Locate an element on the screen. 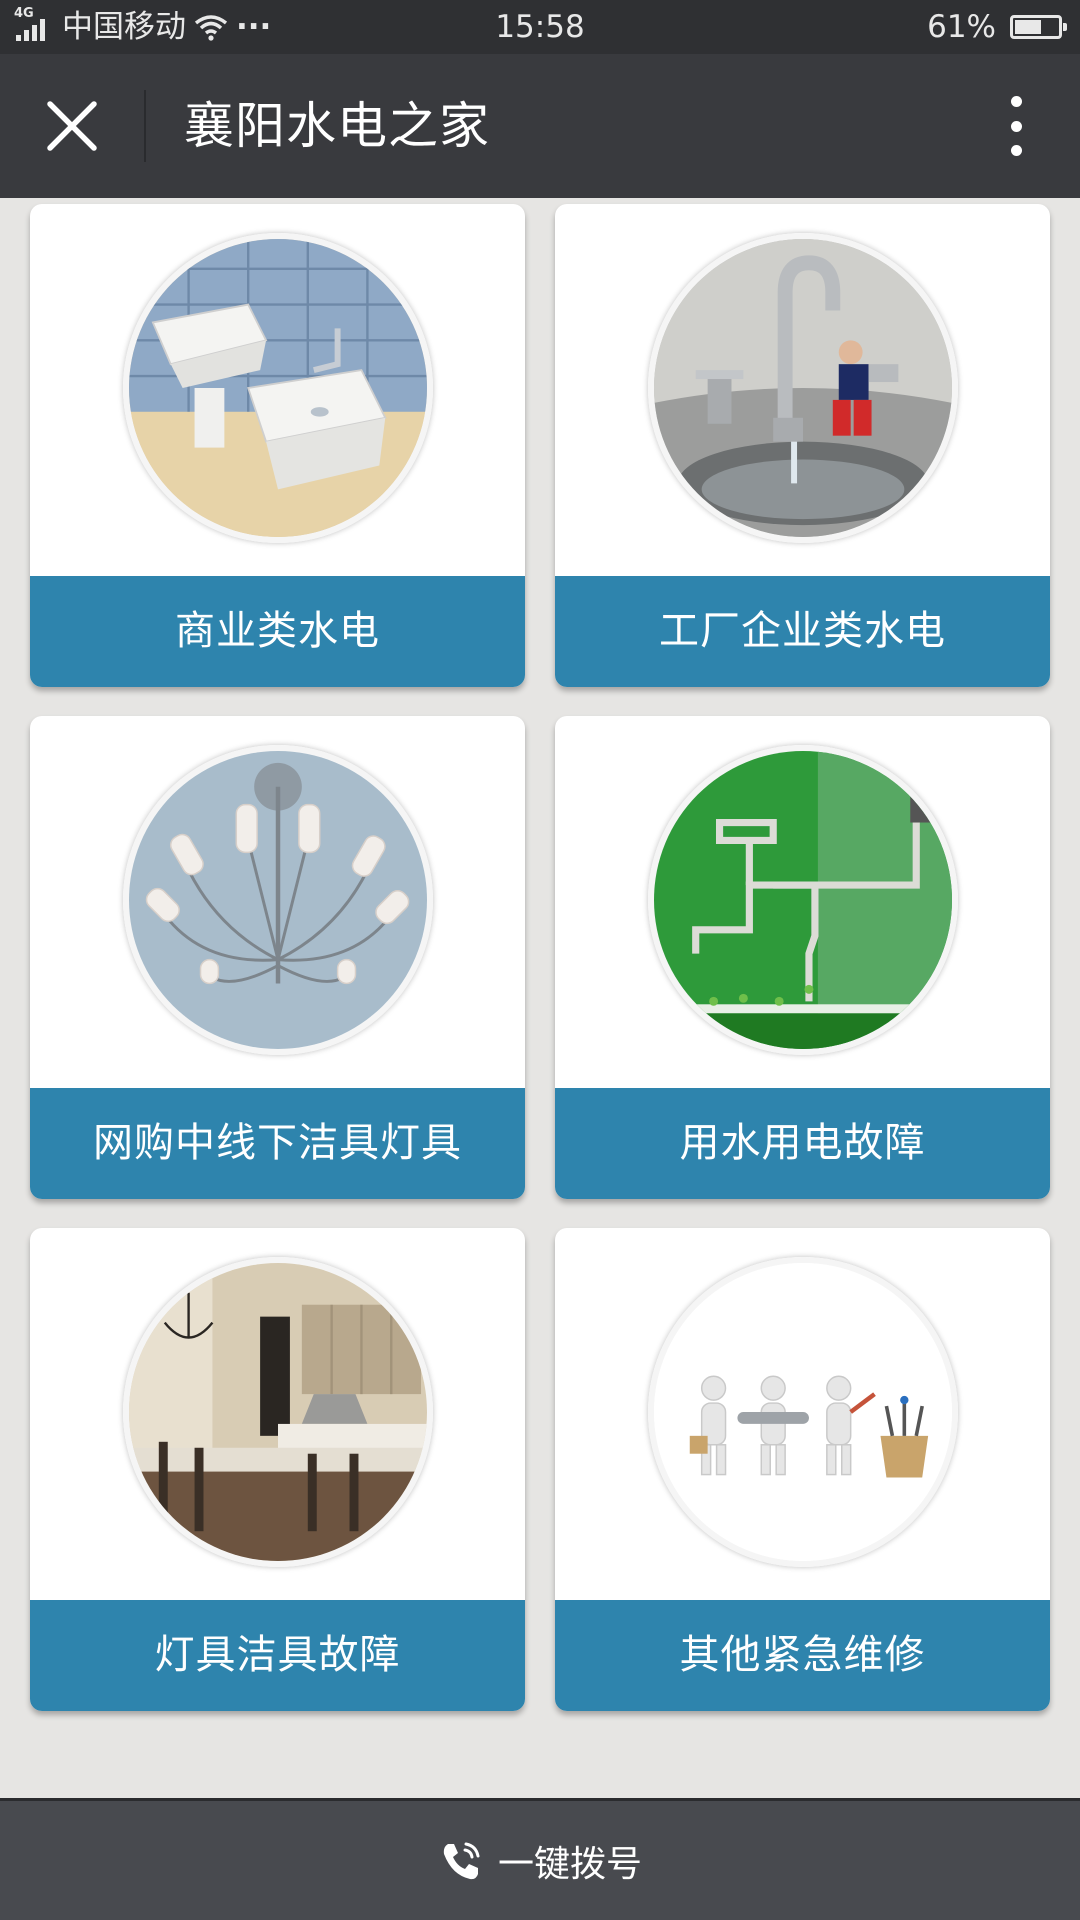  service-card-fixture-fault: 灯具洁具故障 is located at coordinates (277, 1469).